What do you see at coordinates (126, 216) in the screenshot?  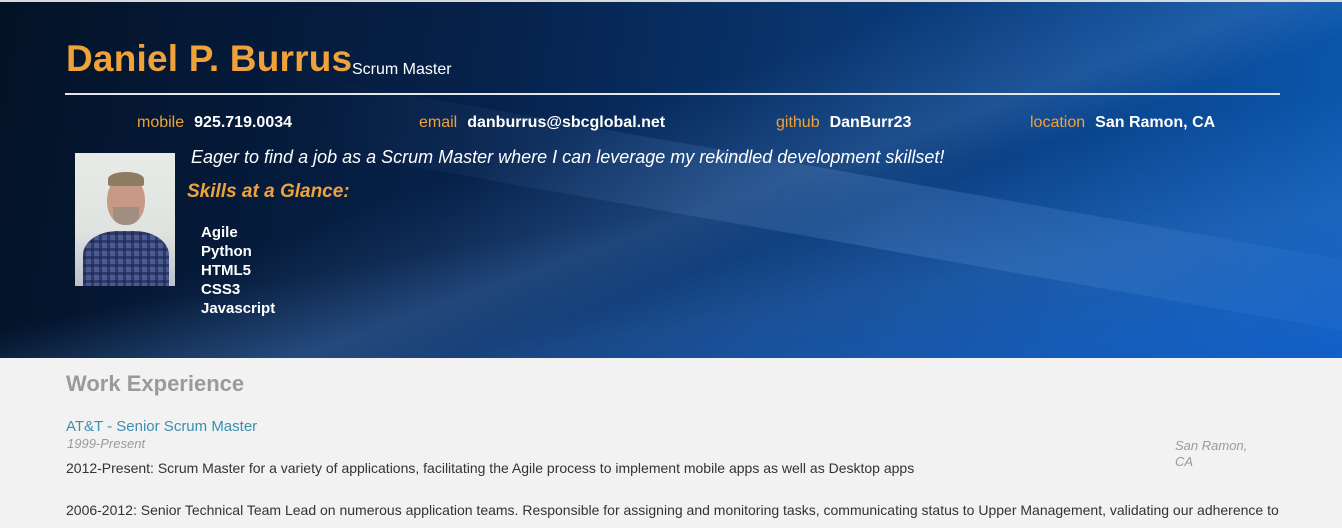 I see `photo-beard` at bounding box center [126, 216].